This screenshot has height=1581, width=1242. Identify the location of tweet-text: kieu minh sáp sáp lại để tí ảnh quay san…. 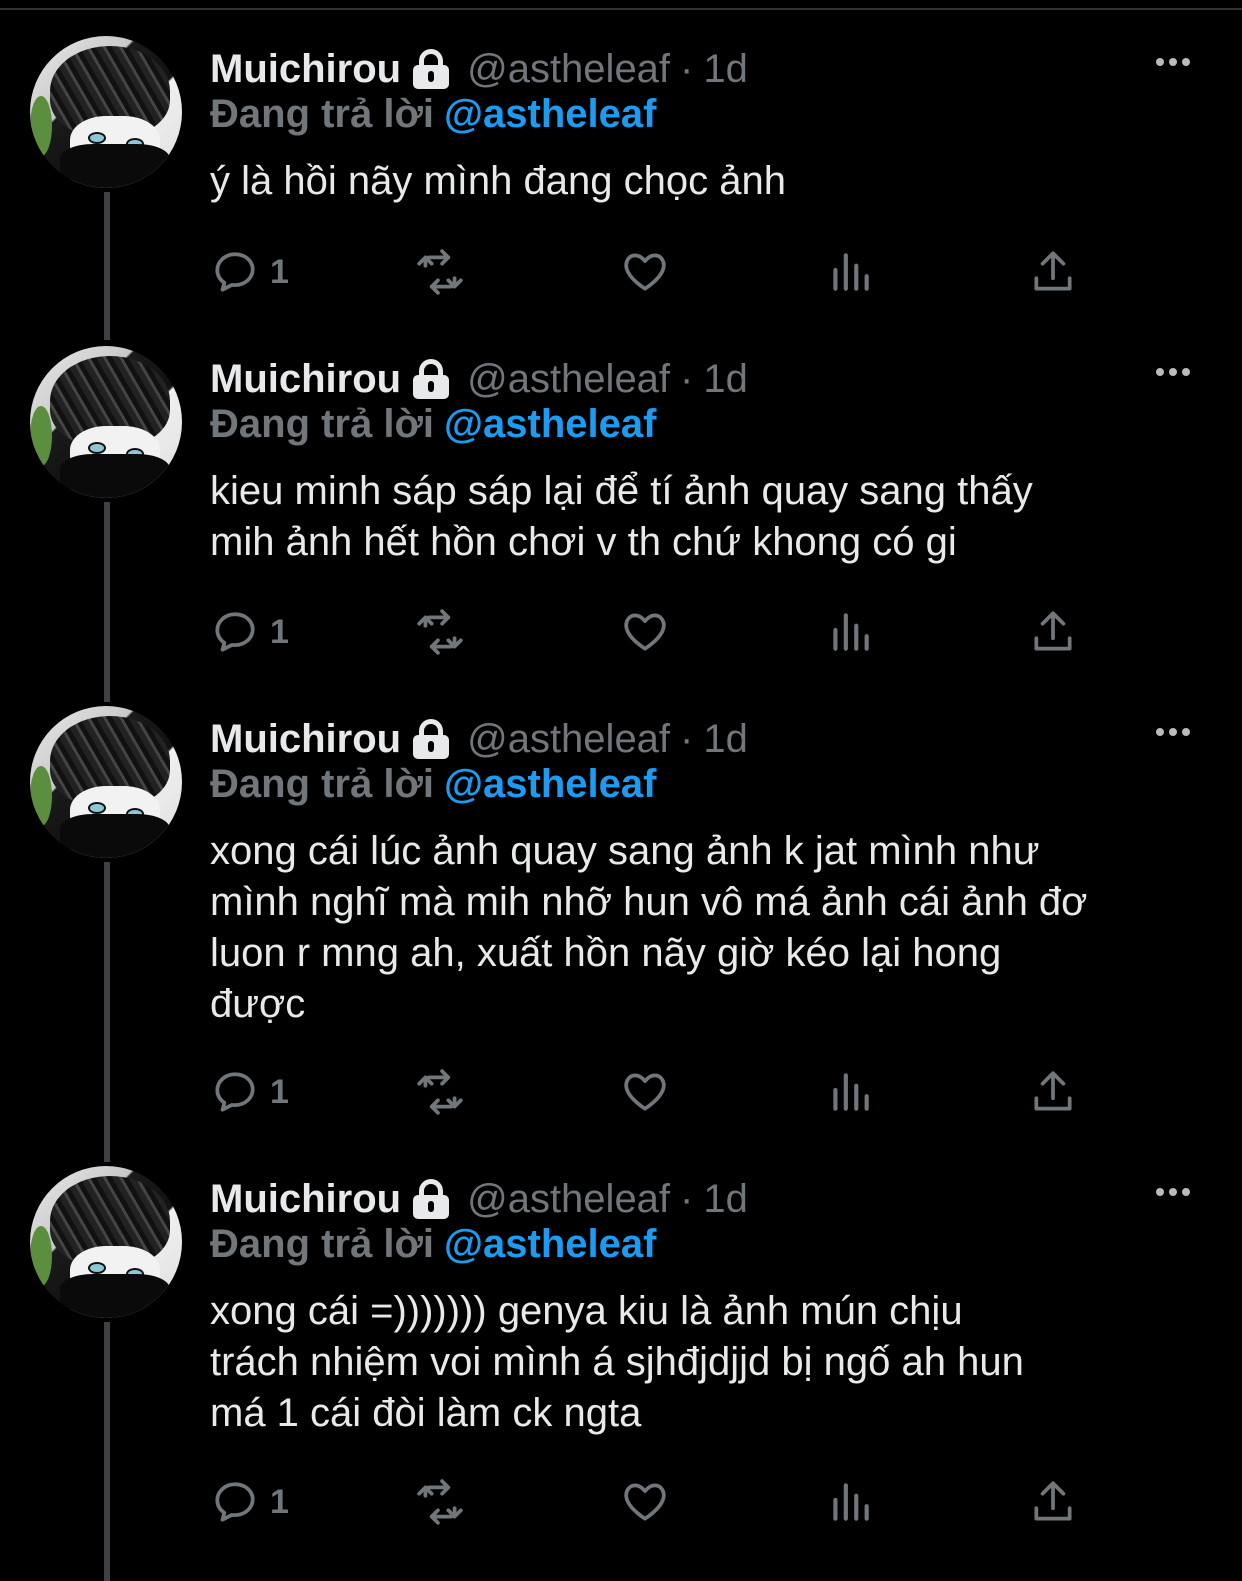
(710, 517).